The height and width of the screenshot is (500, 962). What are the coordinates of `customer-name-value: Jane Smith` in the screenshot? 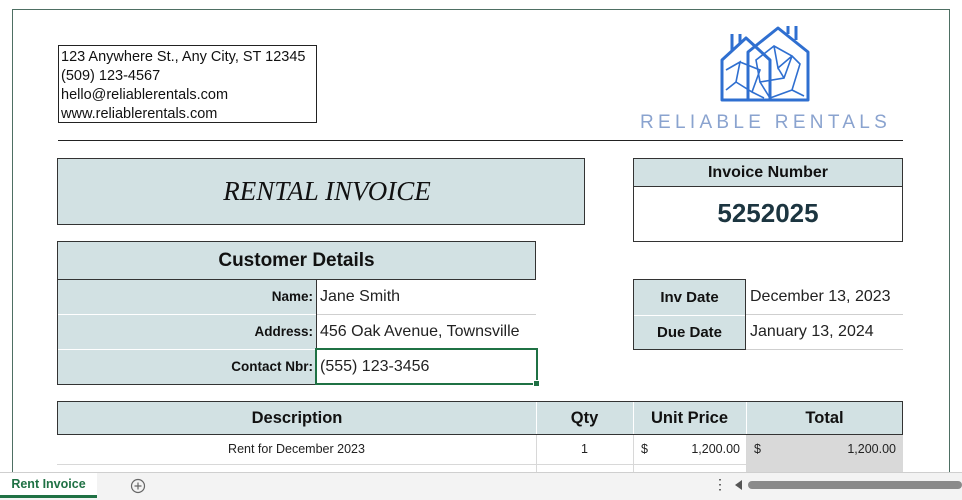 It's located at (360, 297).